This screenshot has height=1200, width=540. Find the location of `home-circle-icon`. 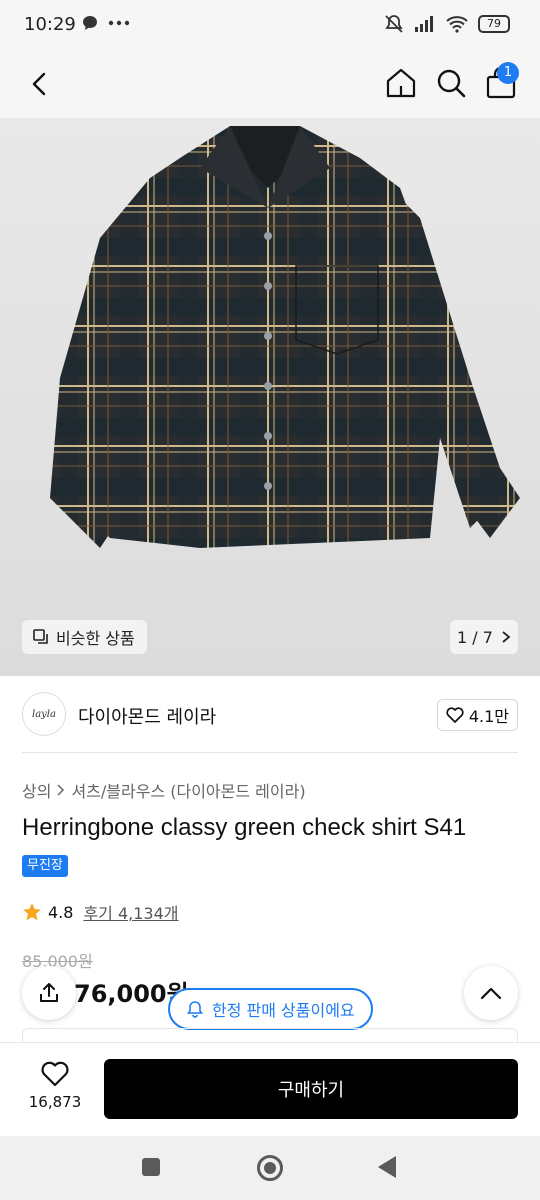

home-circle-icon is located at coordinates (270, 1168).